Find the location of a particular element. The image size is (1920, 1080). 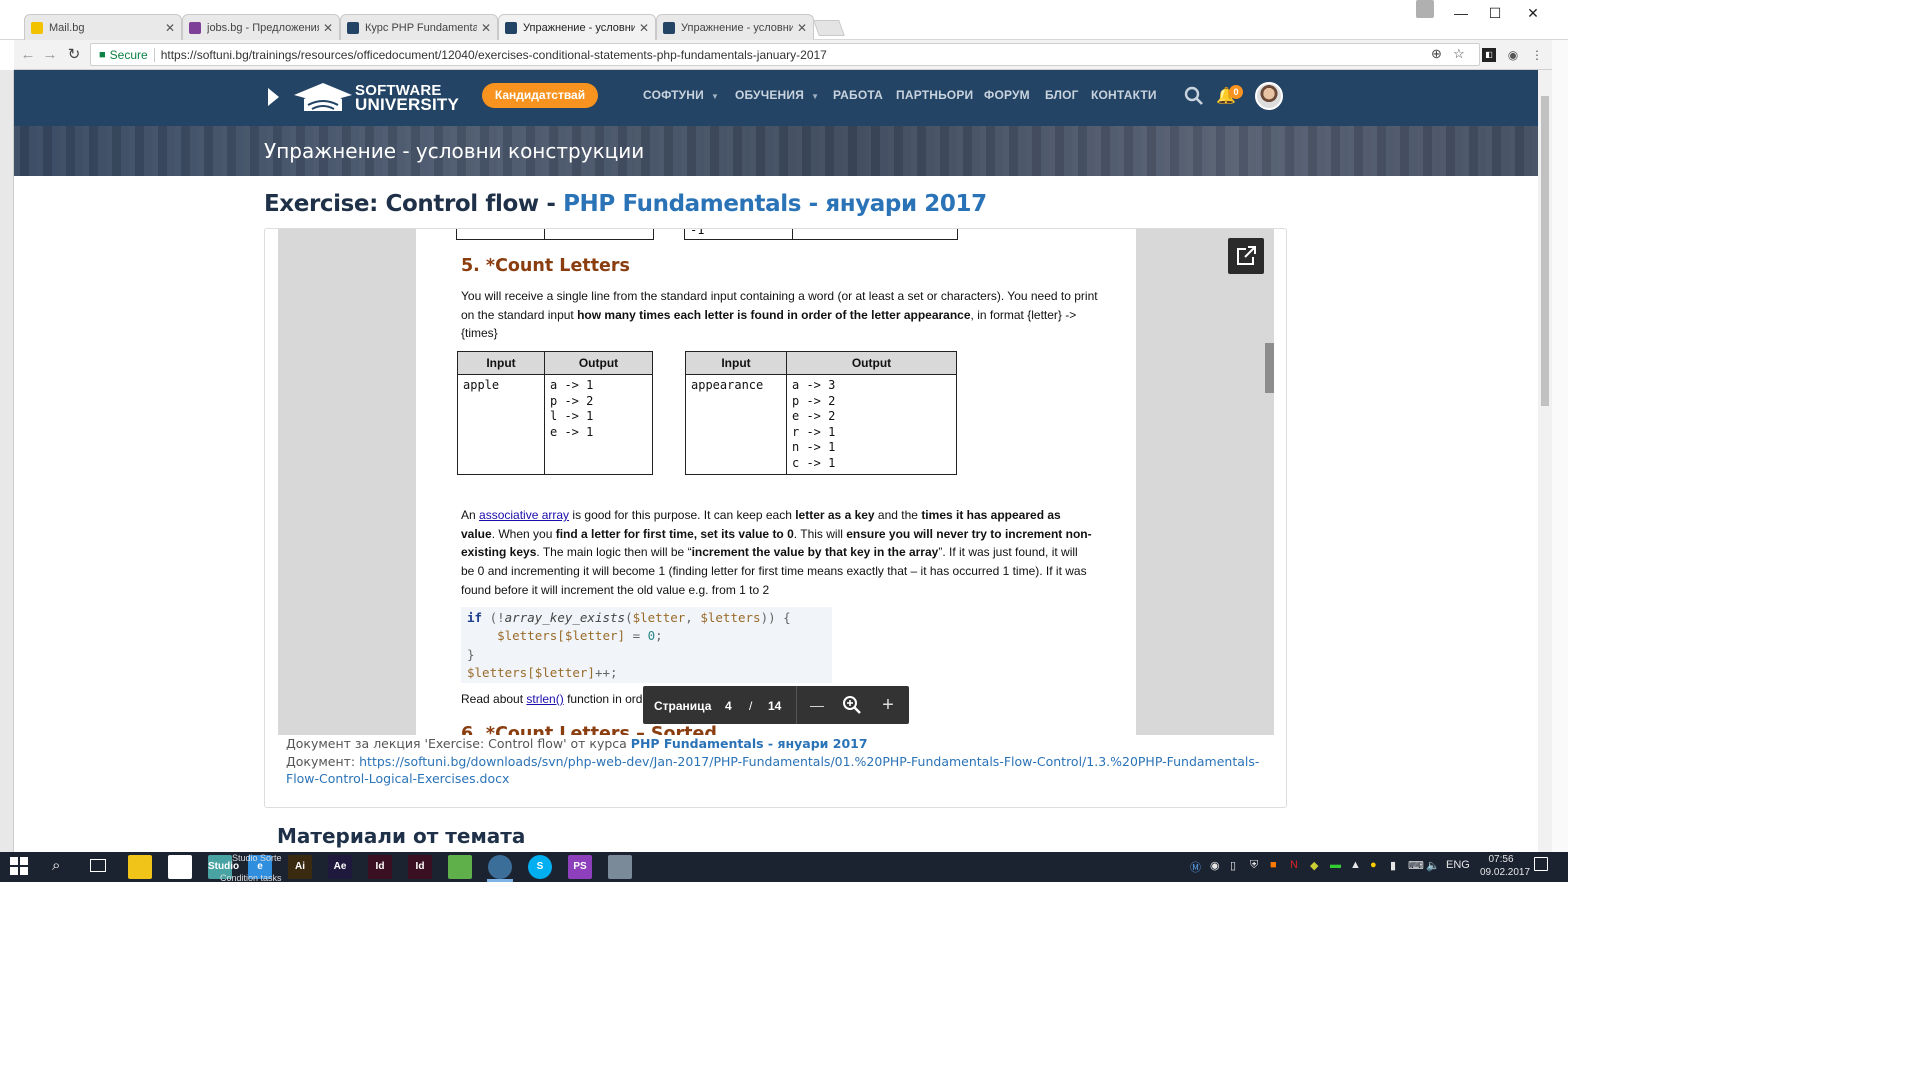

tray-icon: ▬ is located at coordinates (1335, 865).